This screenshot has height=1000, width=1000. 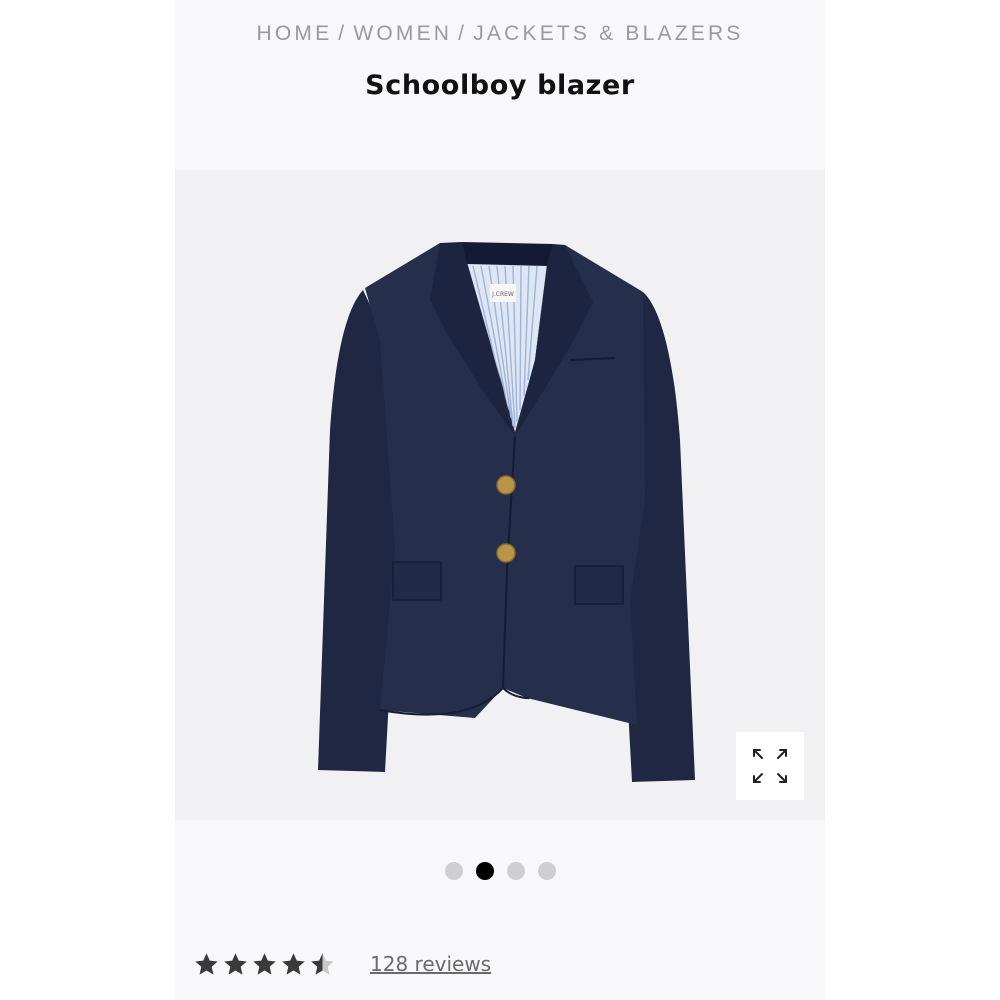 I want to click on breadcrumb-women: WOMEN, so click(x=402, y=33).